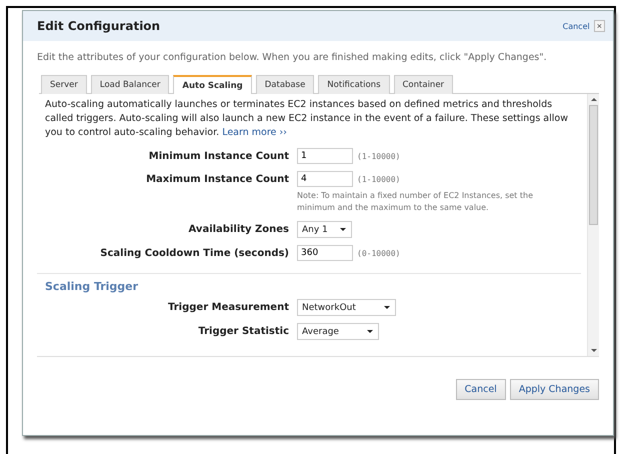 Image resolution: width=625 pixels, height=454 pixels. I want to click on range-hint: (0-10000), so click(378, 253).